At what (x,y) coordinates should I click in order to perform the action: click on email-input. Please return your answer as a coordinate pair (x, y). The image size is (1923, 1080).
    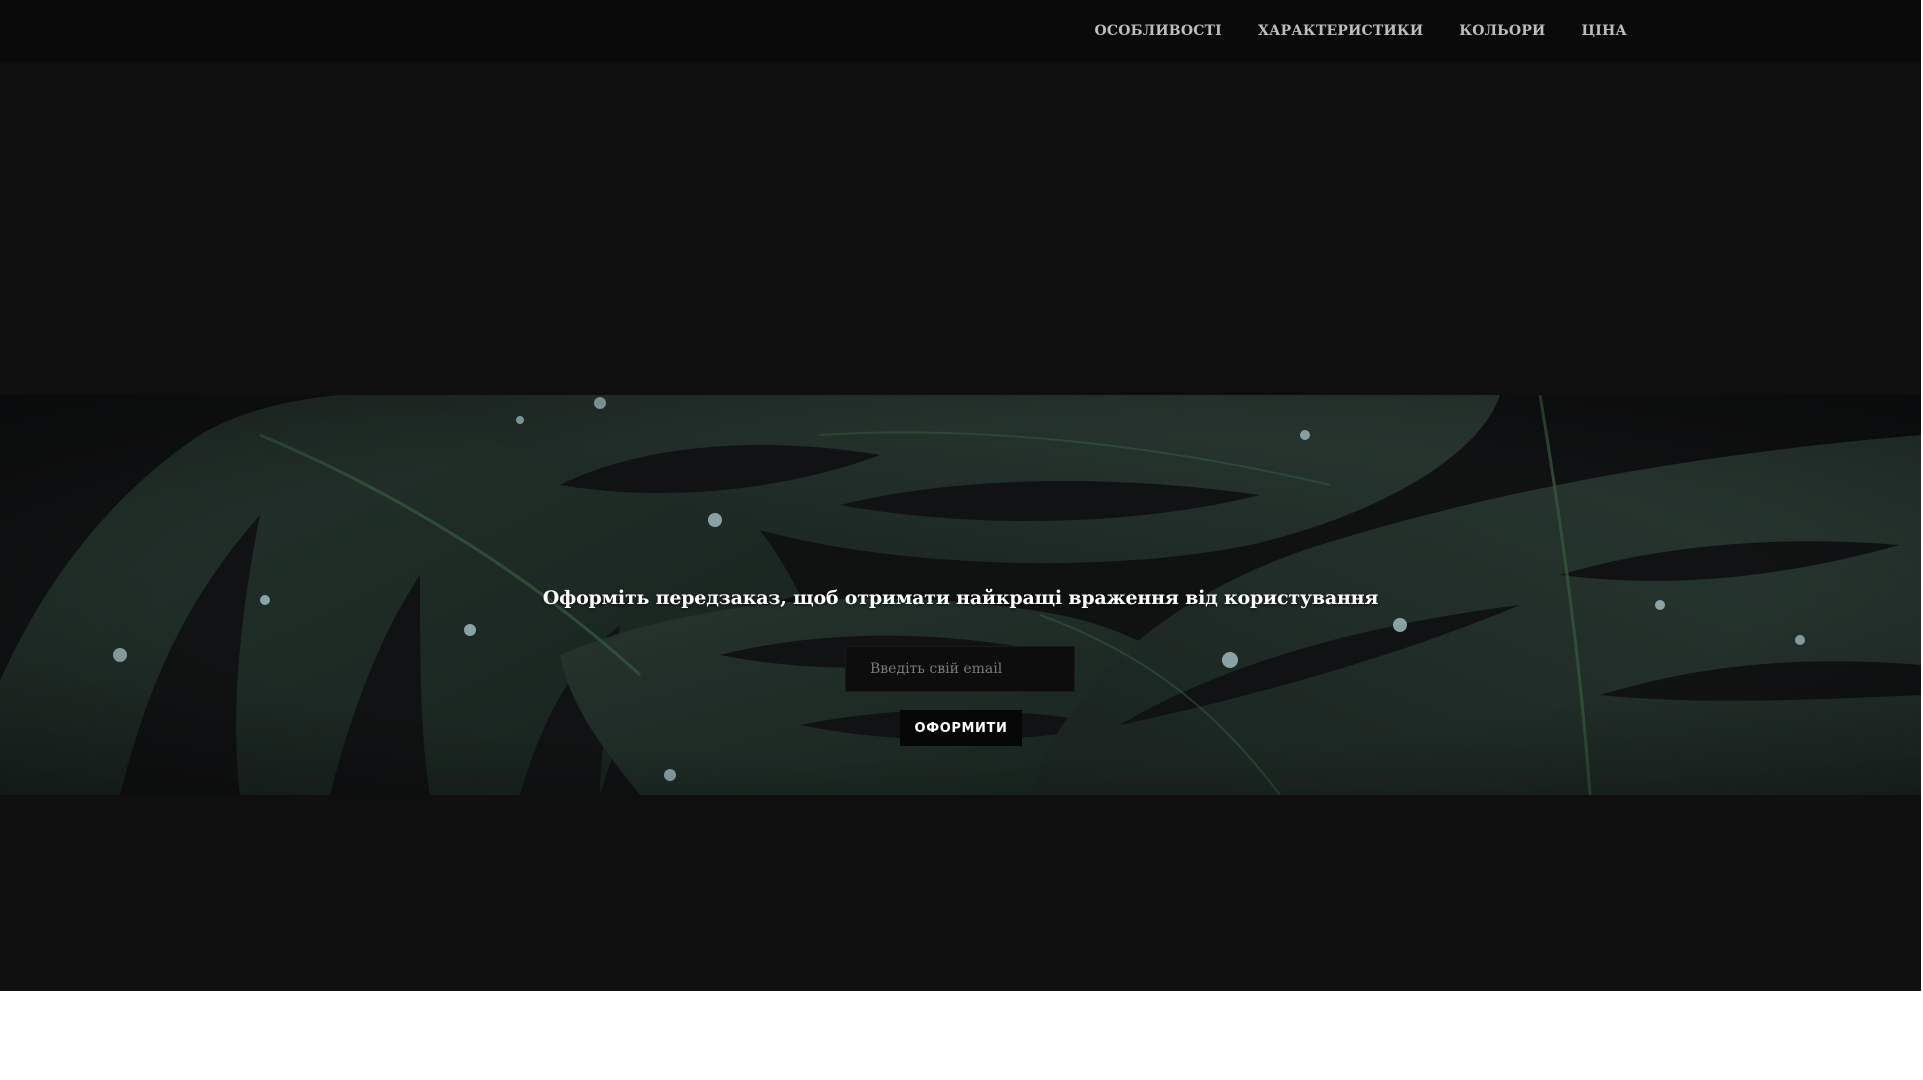
    Looking at the image, I should click on (960, 669).